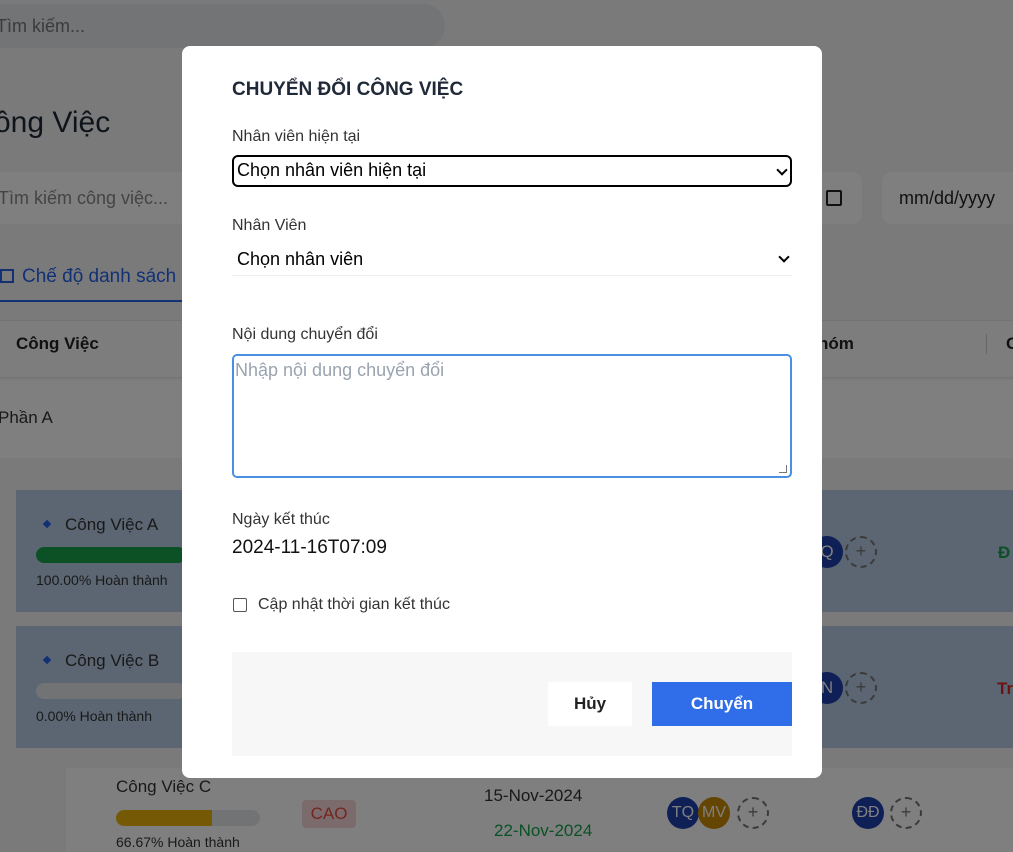  What do you see at coordinates (512, 704) in the screenshot?
I see `modal-footer: Hủy Chuyển` at bounding box center [512, 704].